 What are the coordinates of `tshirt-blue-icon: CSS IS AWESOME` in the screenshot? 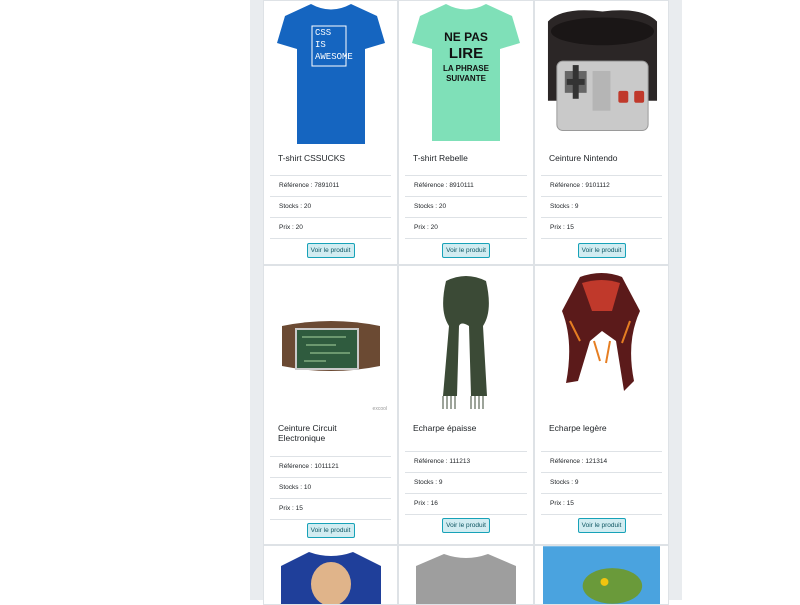 It's located at (330, 74).